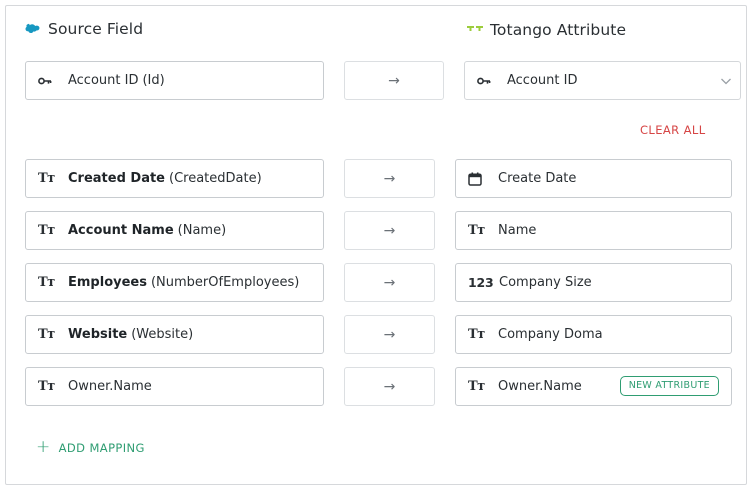 This screenshot has width=752, height=490. I want to click on new-attribute-badge: NEW ATTRIBUTE, so click(669, 385).